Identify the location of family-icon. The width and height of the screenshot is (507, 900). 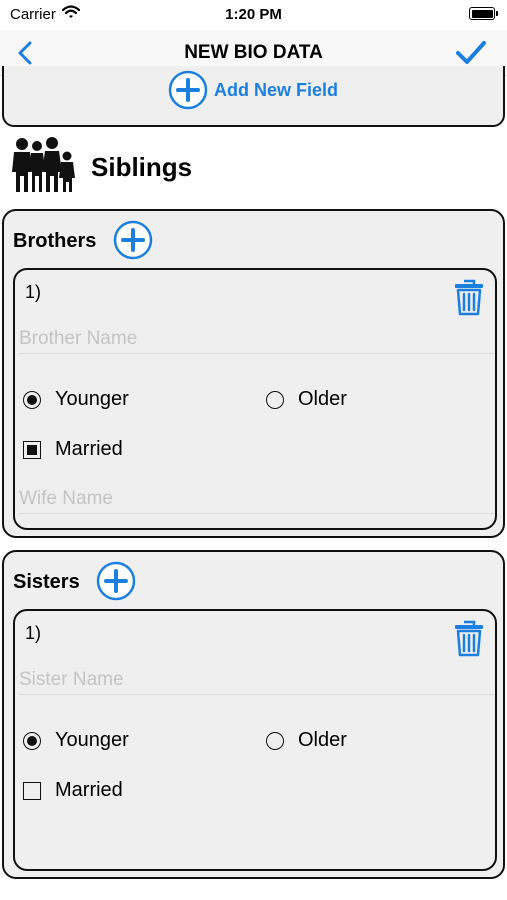
(43, 166).